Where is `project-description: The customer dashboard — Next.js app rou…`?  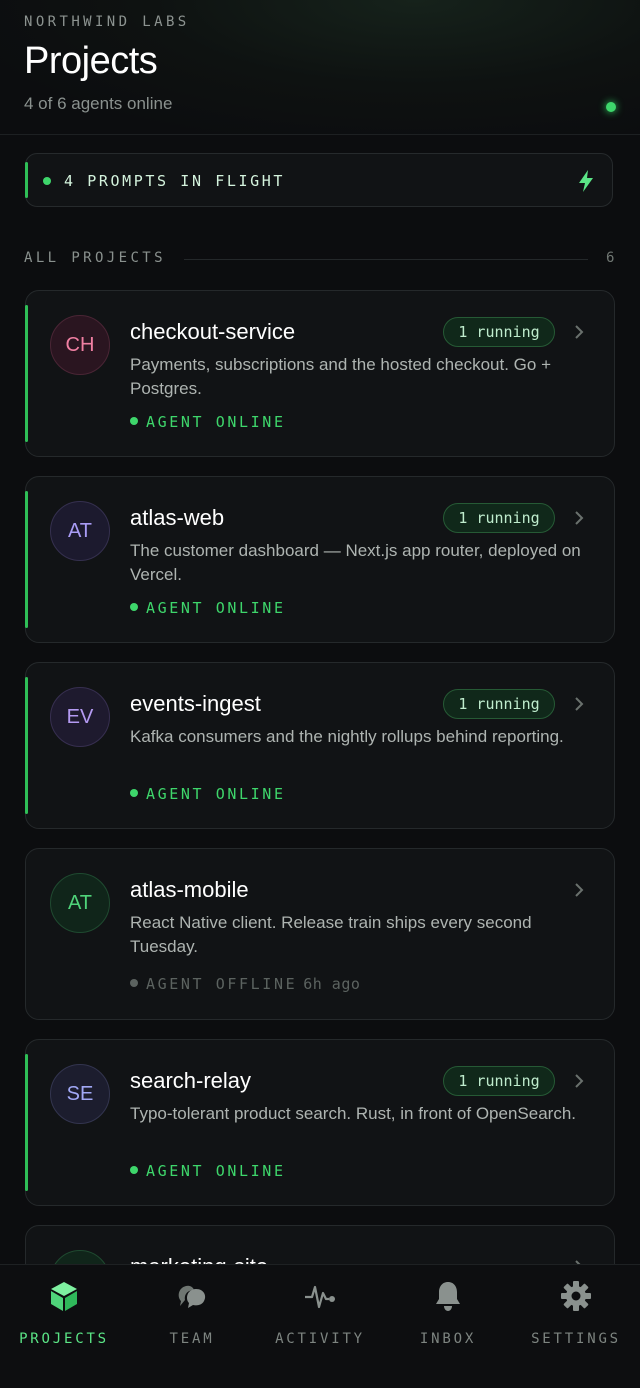
project-description: The customer dashboard — Next.js app rou… is located at coordinates (355, 562).